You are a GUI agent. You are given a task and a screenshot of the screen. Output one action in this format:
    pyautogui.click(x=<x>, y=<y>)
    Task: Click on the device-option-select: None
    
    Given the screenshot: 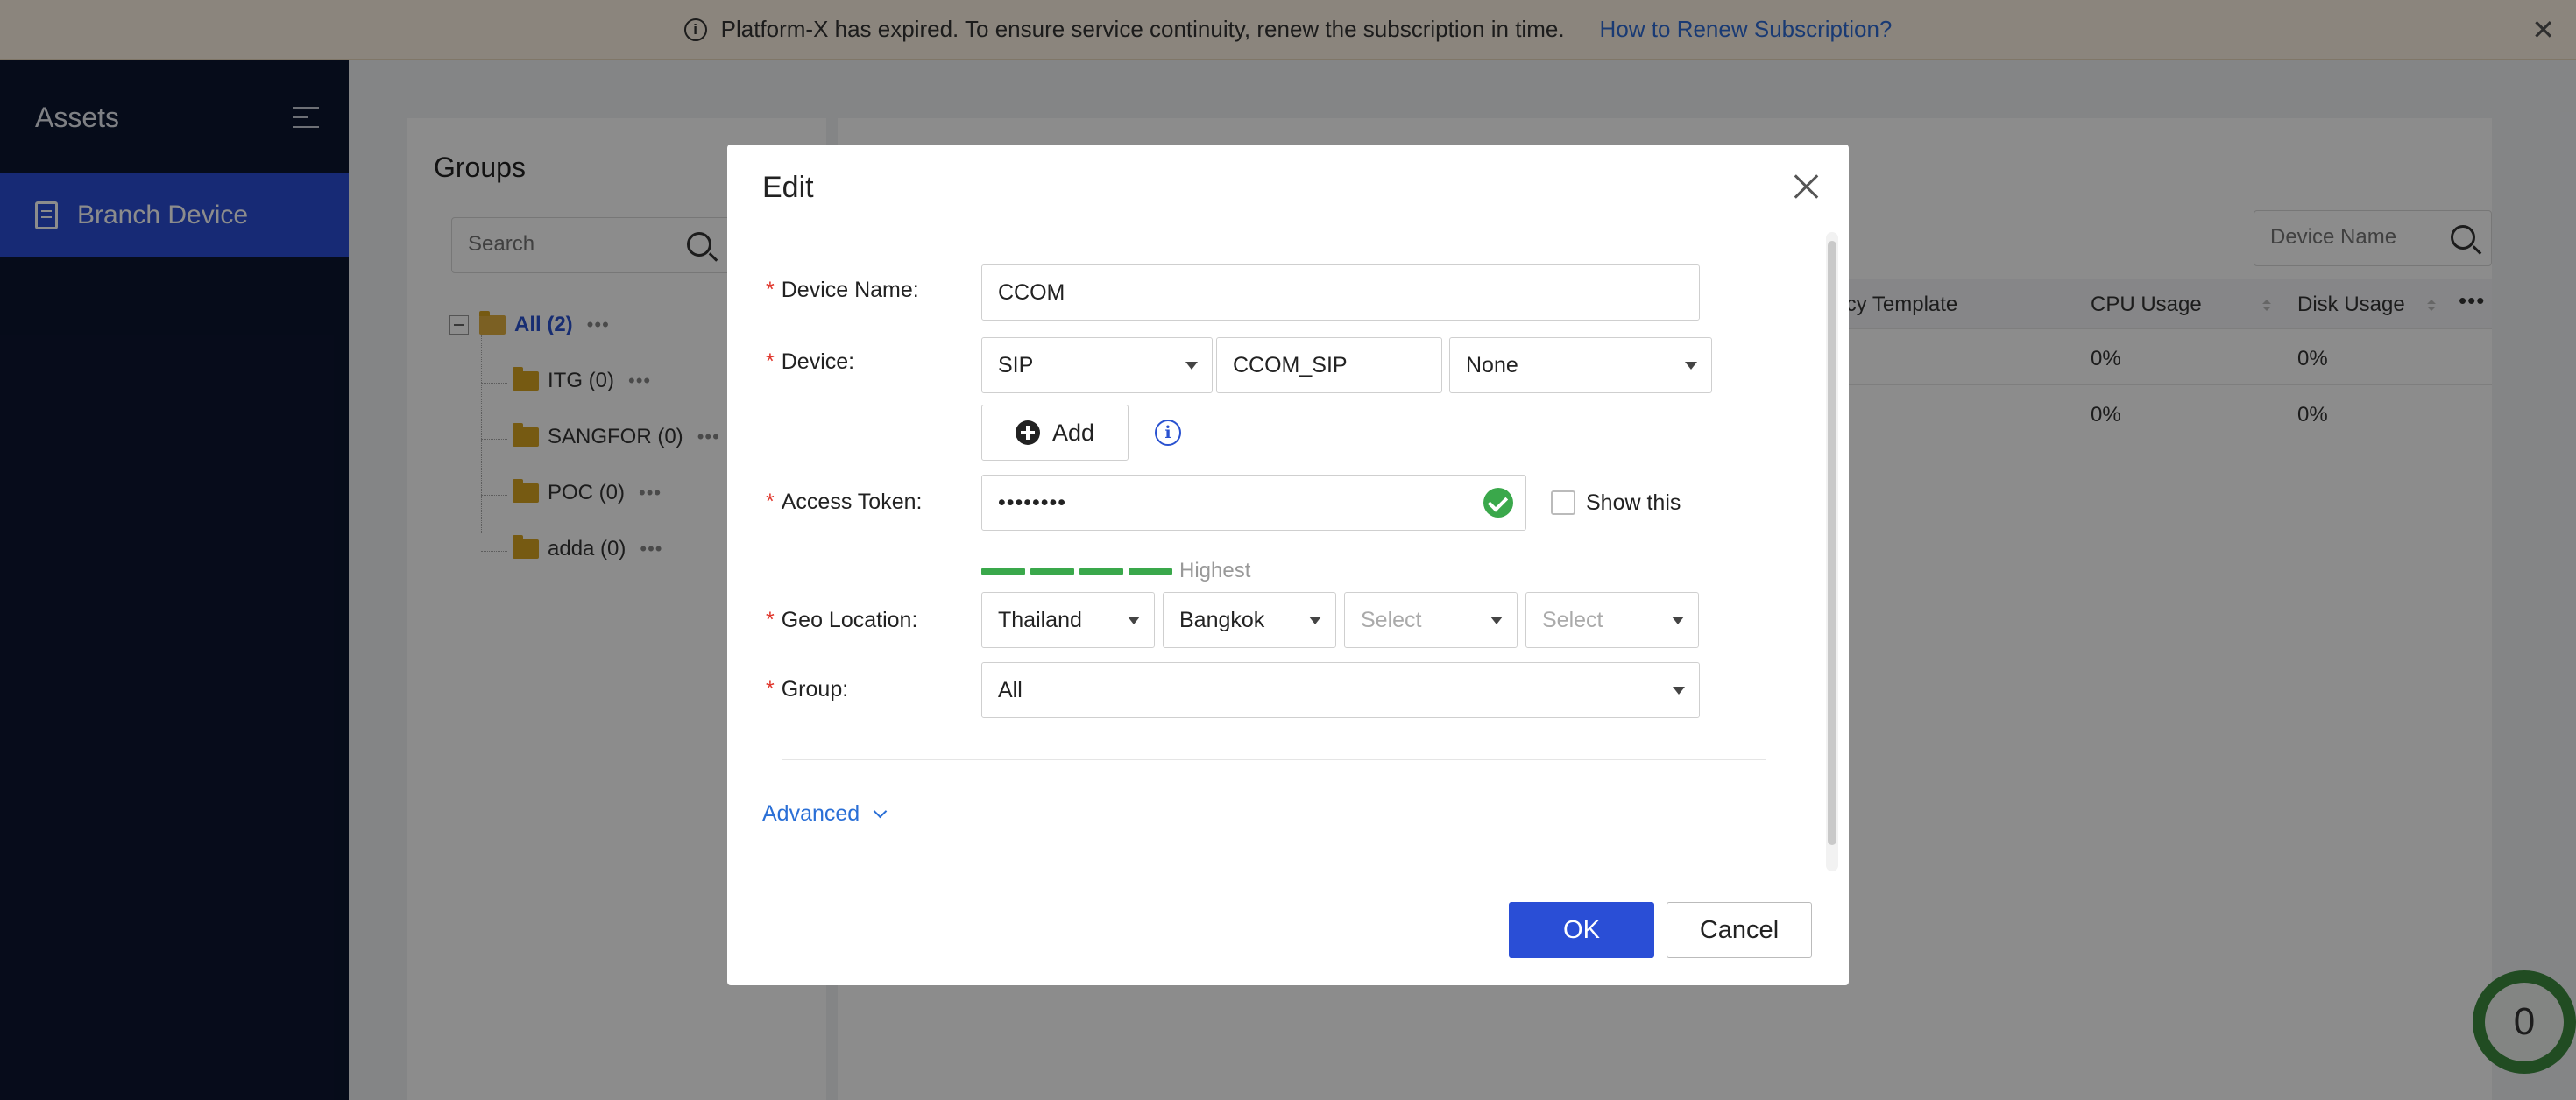 What is the action you would take?
    pyautogui.click(x=1580, y=365)
    